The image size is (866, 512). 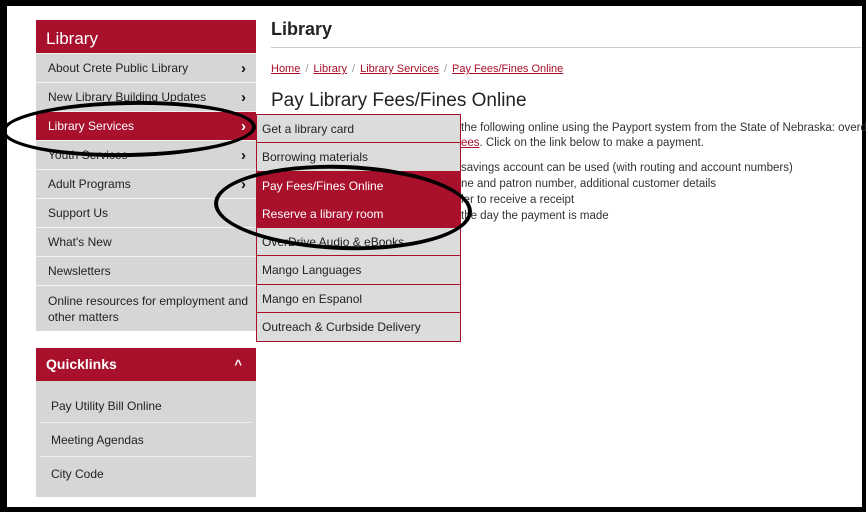 What do you see at coordinates (78, 213) in the screenshot?
I see `sidebar-item-label: Support Us` at bounding box center [78, 213].